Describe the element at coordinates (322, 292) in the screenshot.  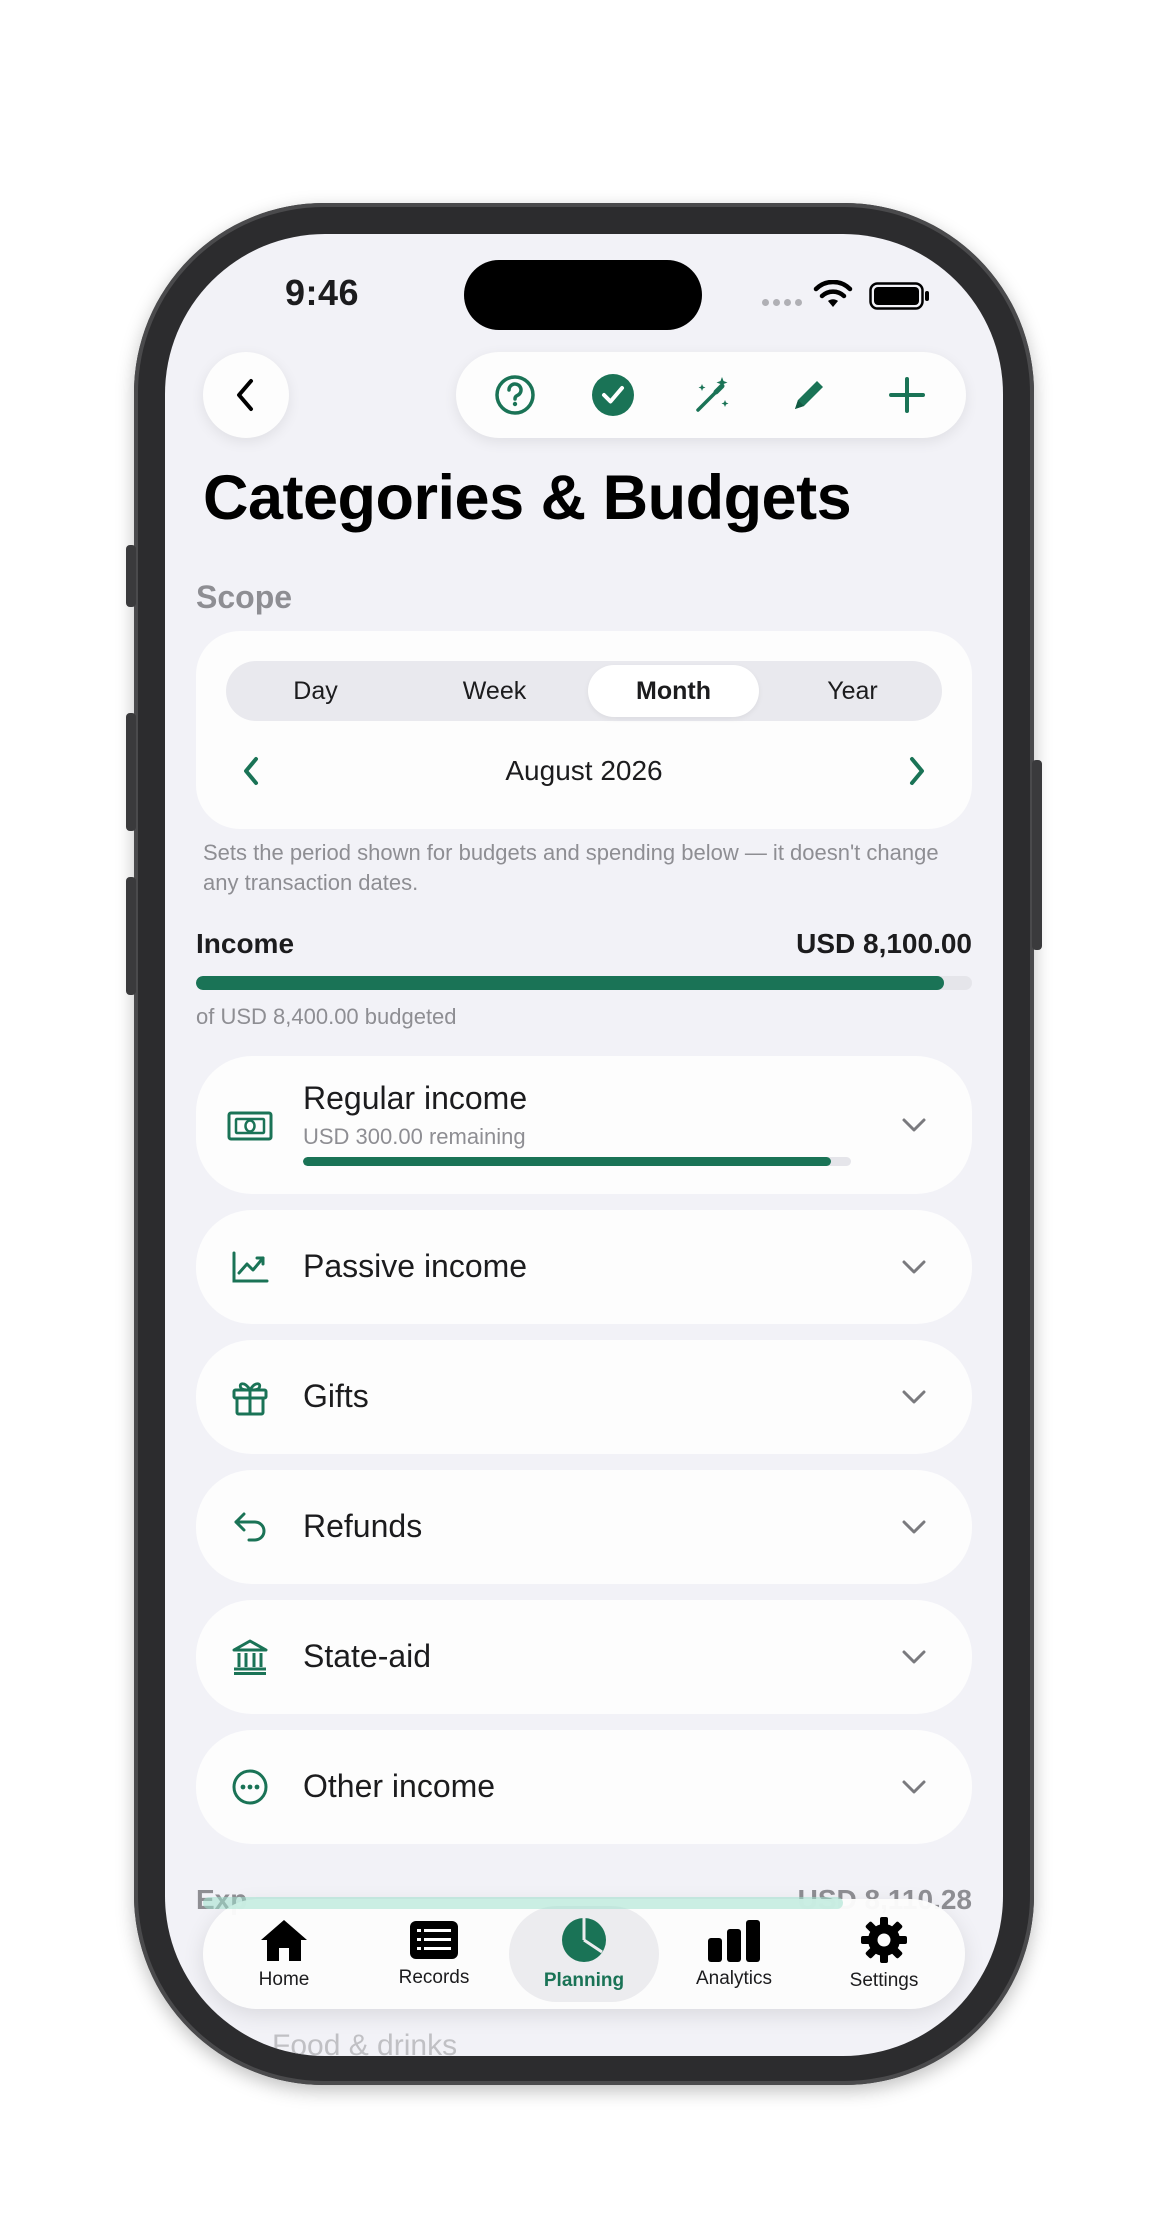
I see `status-time: 9:46` at that location.